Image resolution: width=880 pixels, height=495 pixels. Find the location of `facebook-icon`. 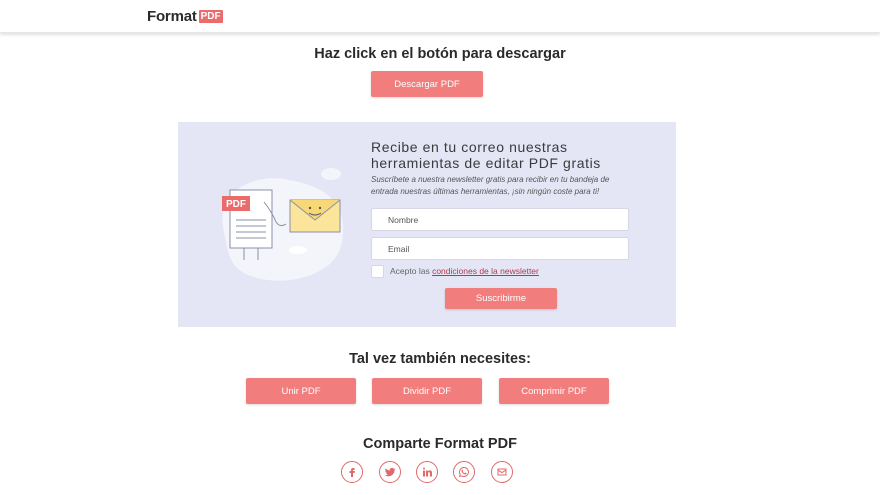

facebook-icon is located at coordinates (352, 472).